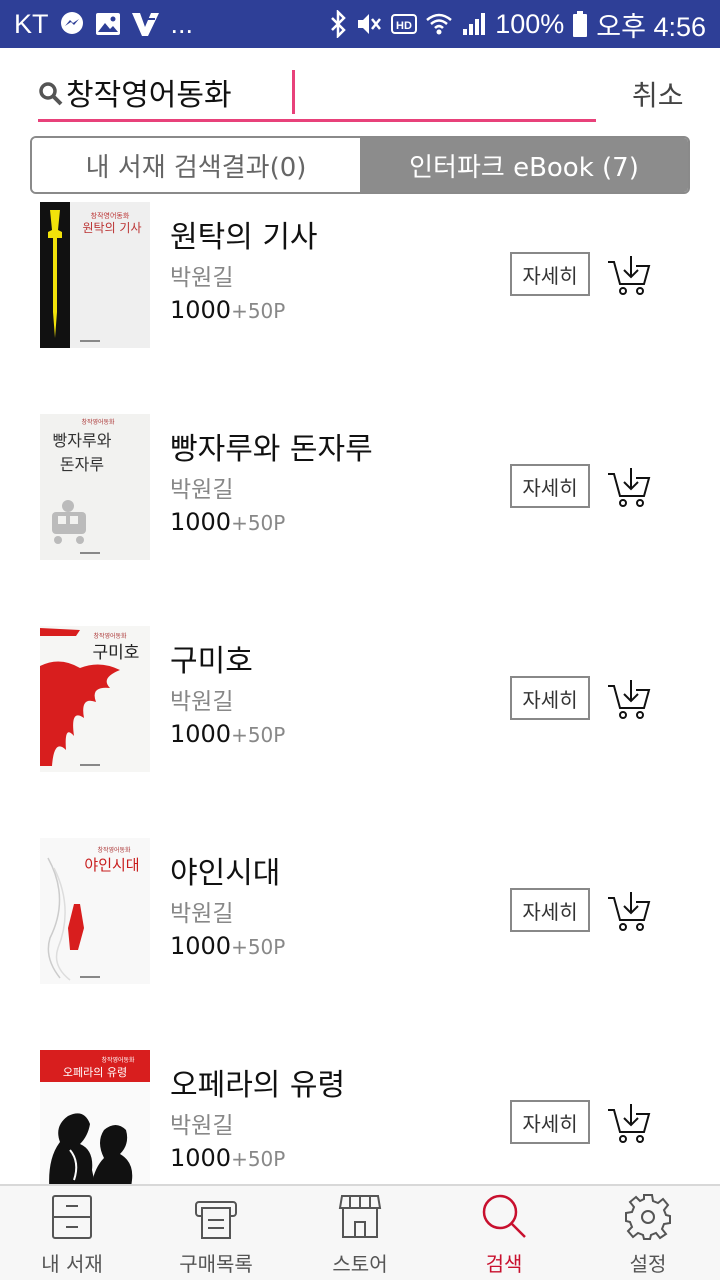 Image resolution: width=720 pixels, height=1280 pixels. What do you see at coordinates (580, 24) in the screenshot?
I see `battery-icon` at bounding box center [580, 24].